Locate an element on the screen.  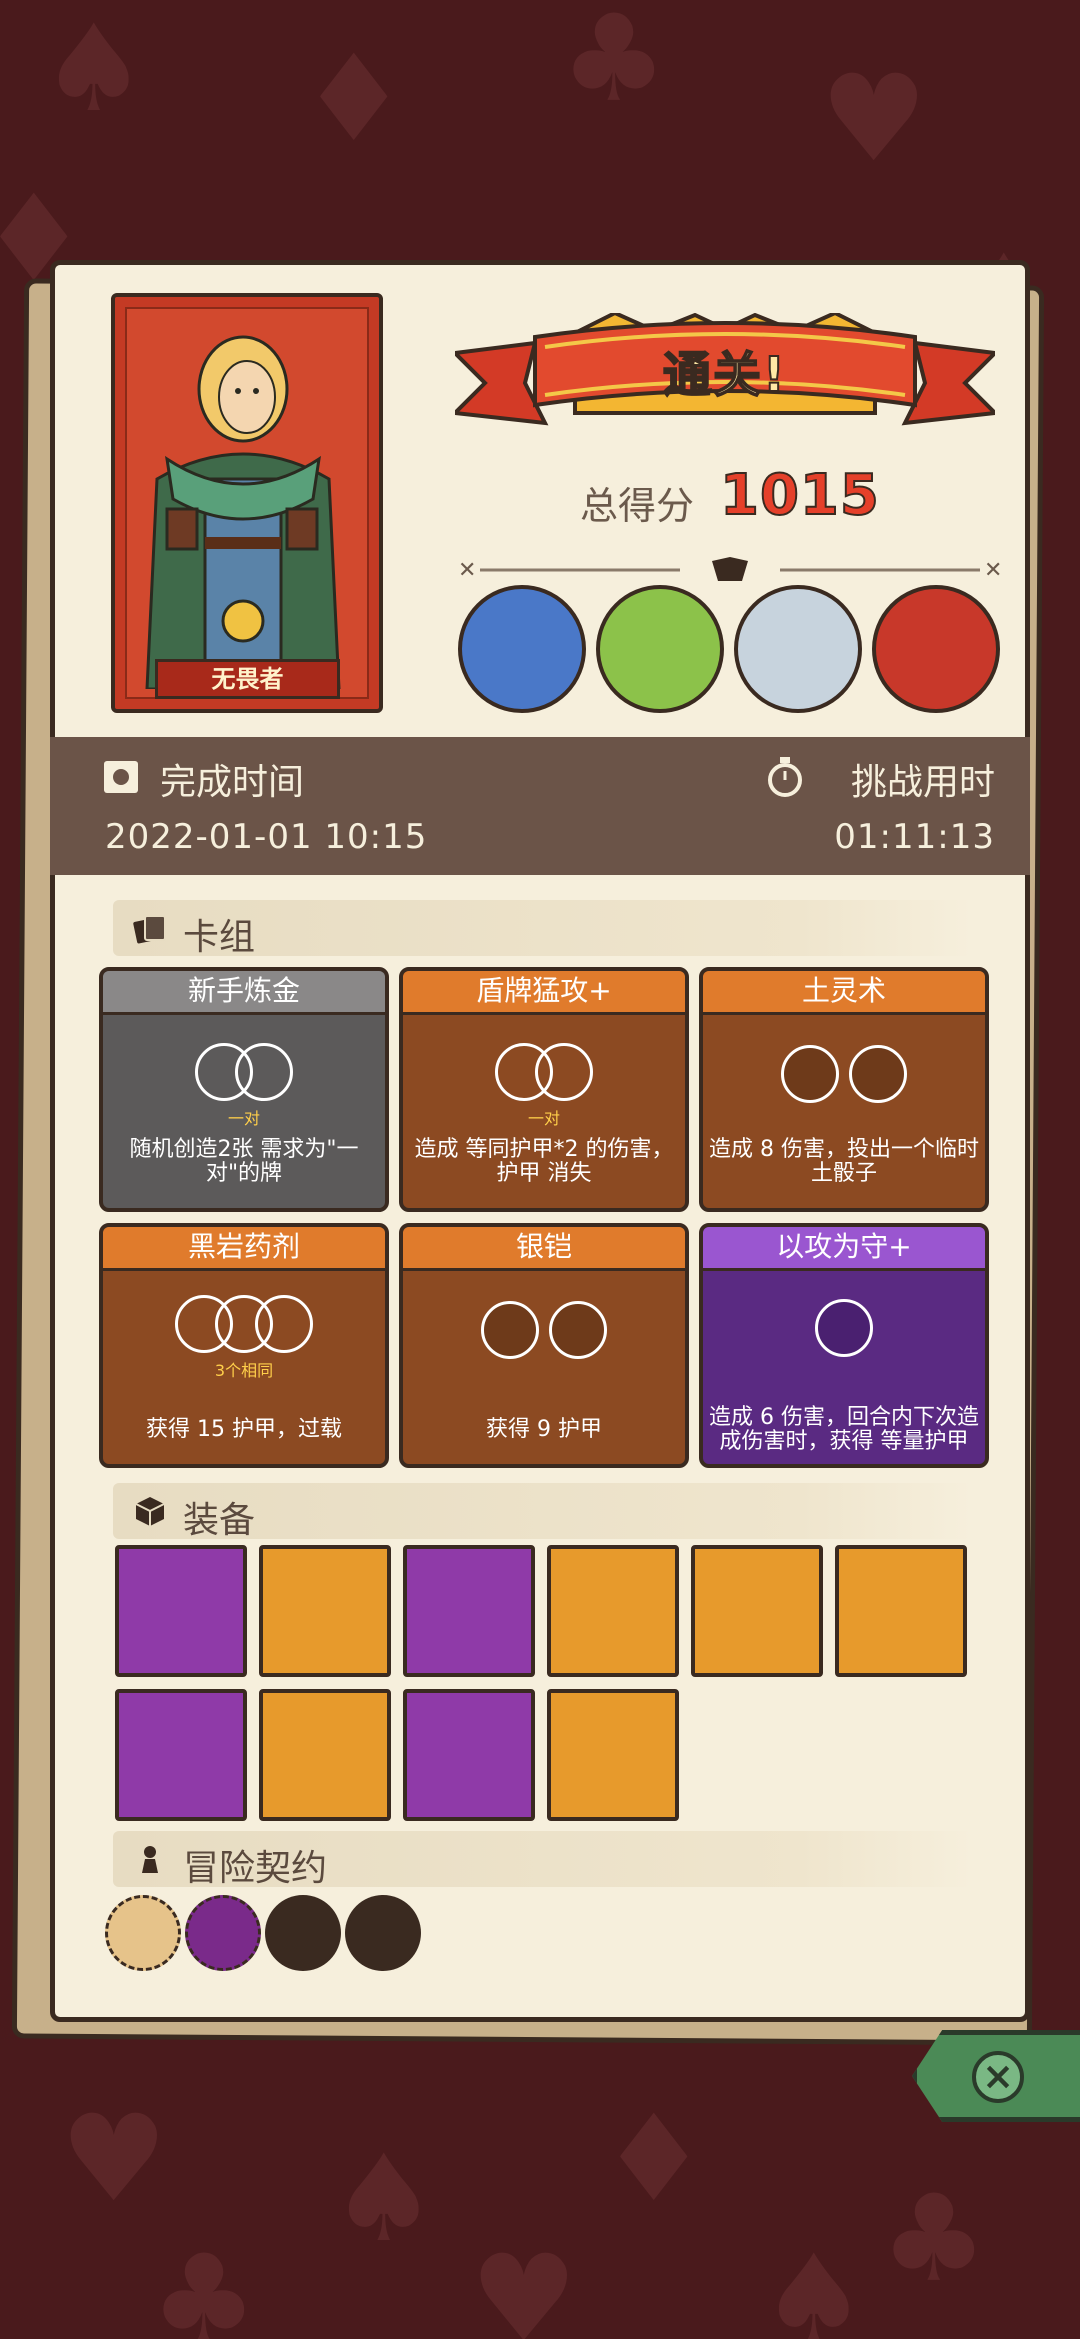
contract-title: 冒险契约 is located at coordinates (255, 1868).